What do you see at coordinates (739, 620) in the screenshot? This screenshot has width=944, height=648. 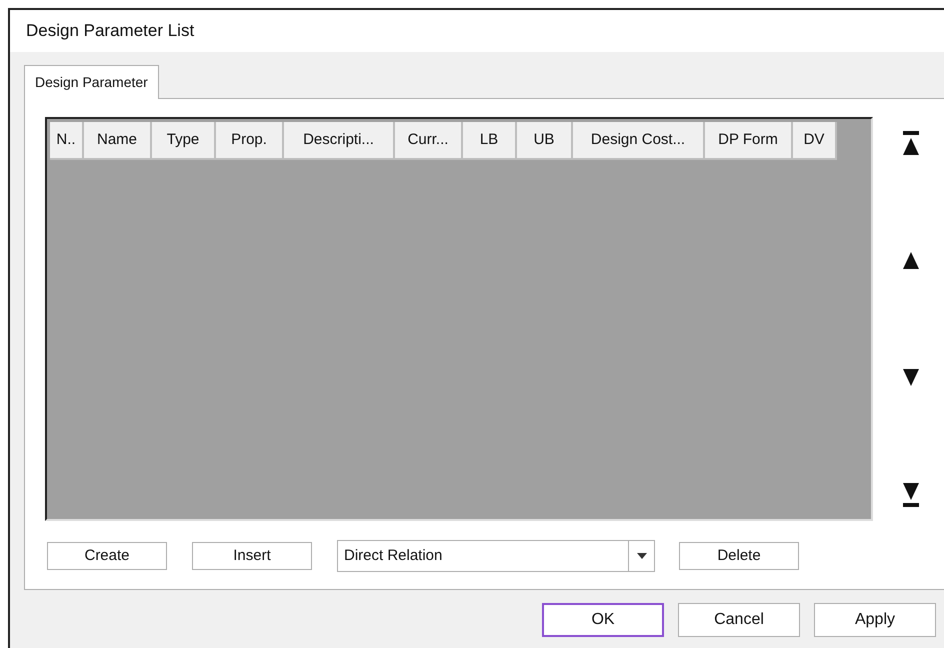 I see `dialog-button: Cancel` at bounding box center [739, 620].